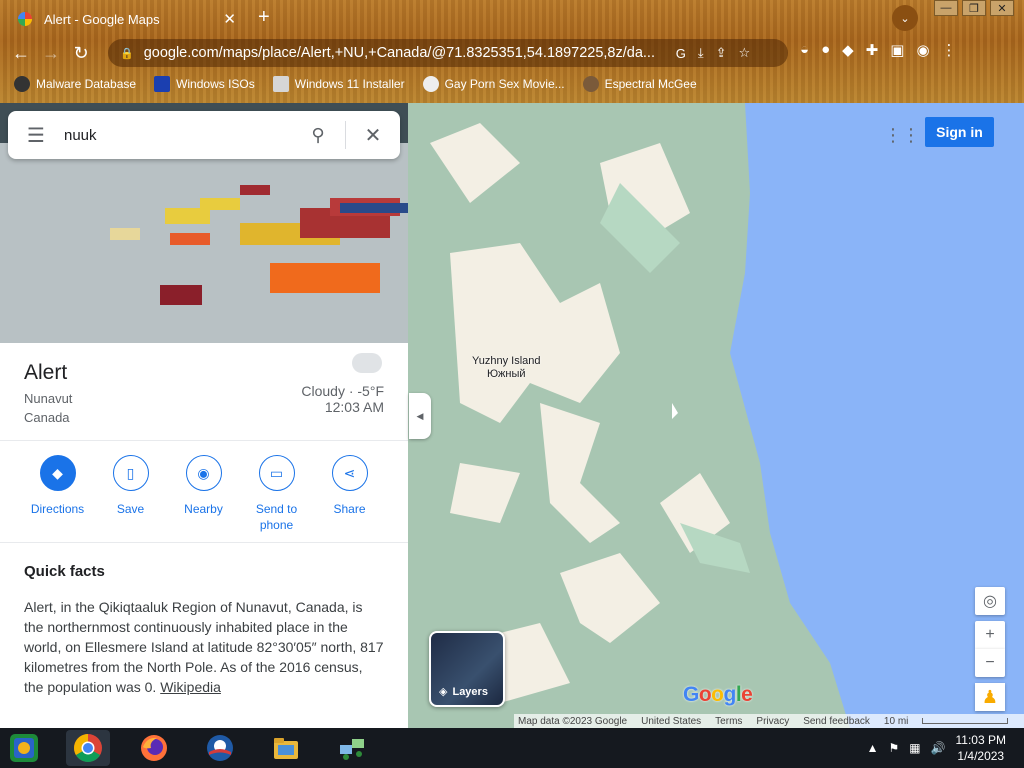 The height and width of the screenshot is (768, 1024). What do you see at coordinates (373, 135) in the screenshot?
I see `clear-search-icon: ✕` at bounding box center [373, 135].